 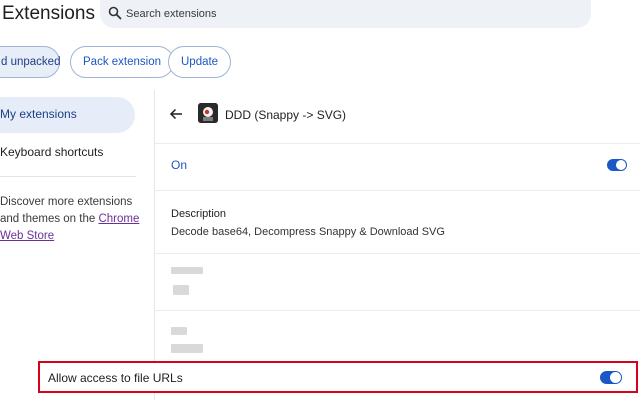 What do you see at coordinates (30, 62) in the screenshot?
I see `load-unpacked-button: d unpacked` at bounding box center [30, 62].